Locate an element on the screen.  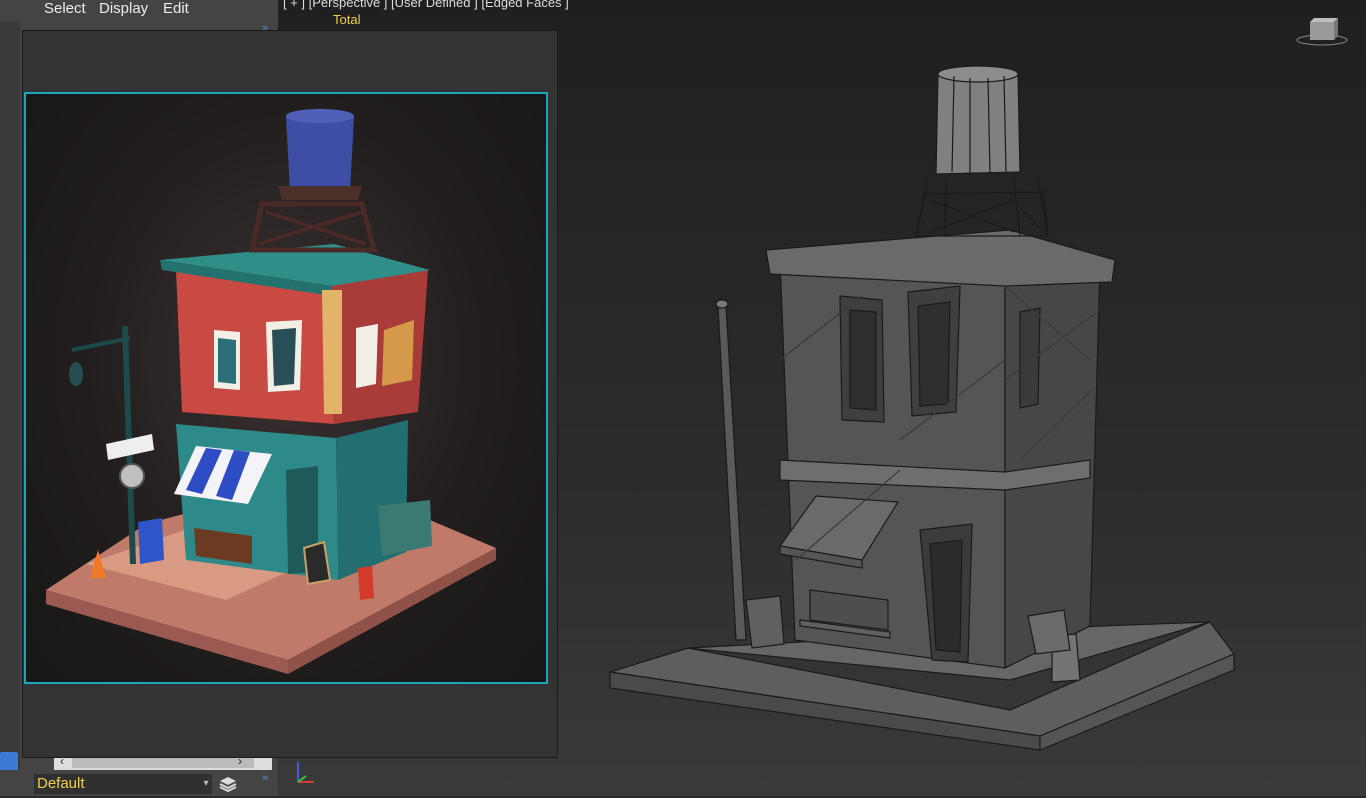
layer-dropdown: Default is located at coordinates (117, 784).